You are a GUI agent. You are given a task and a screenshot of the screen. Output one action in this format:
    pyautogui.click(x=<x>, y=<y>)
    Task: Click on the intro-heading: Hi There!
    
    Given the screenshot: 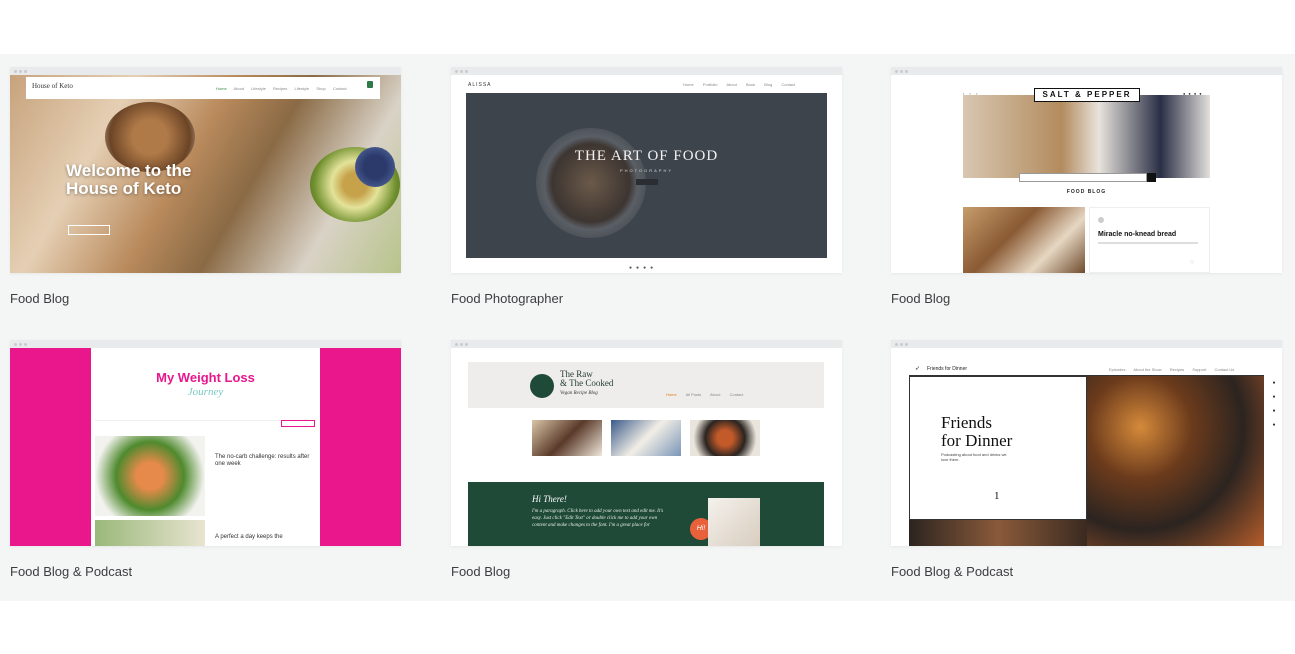 What is the action you would take?
    pyautogui.click(x=549, y=499)
    